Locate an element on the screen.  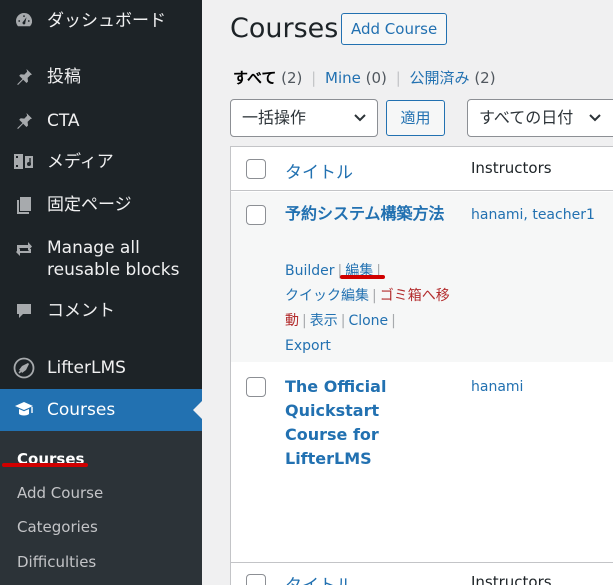
course-title-link: 予約システム構築方法 is located at coordinates (370, 214).